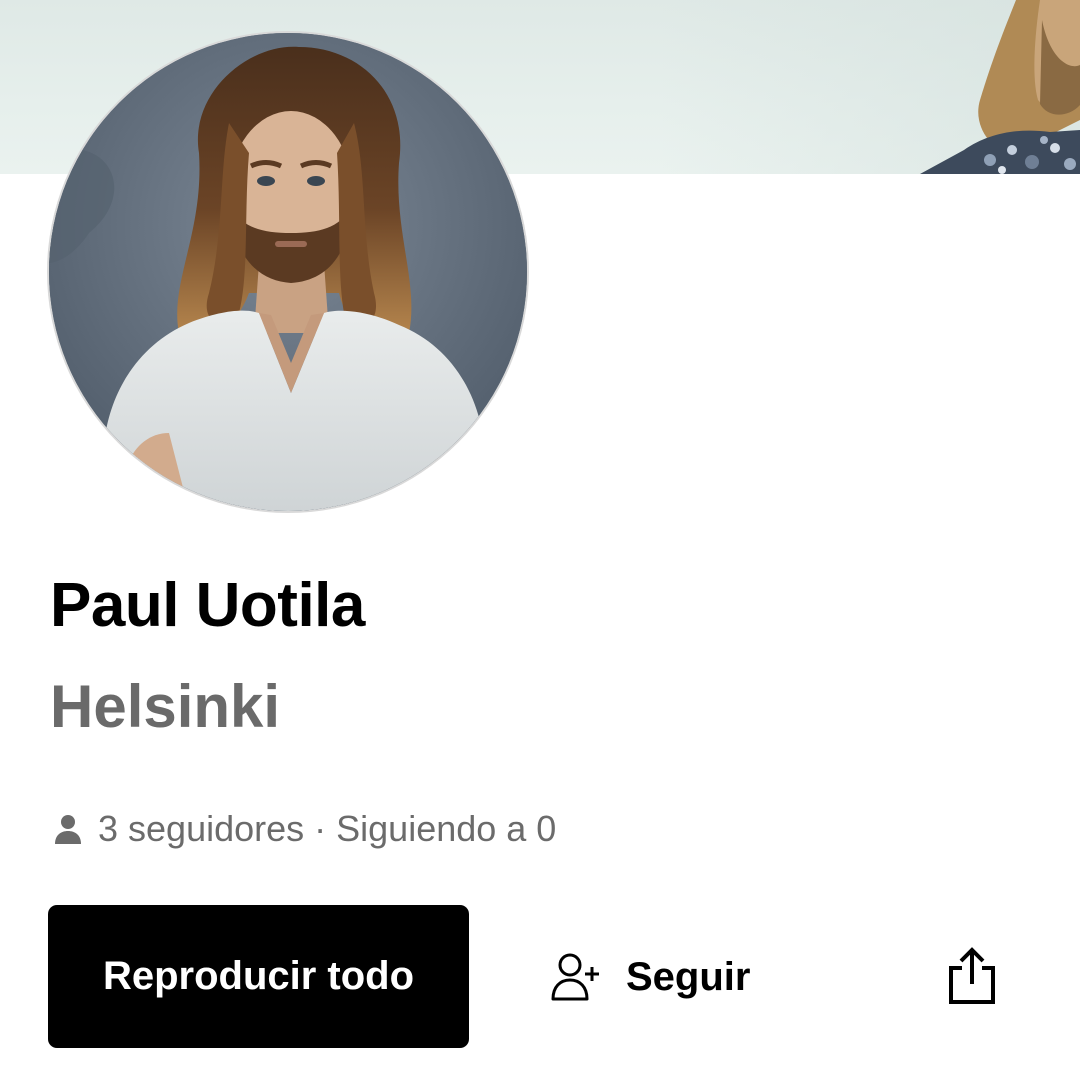  I want to click on share-button, so click(972, 976).